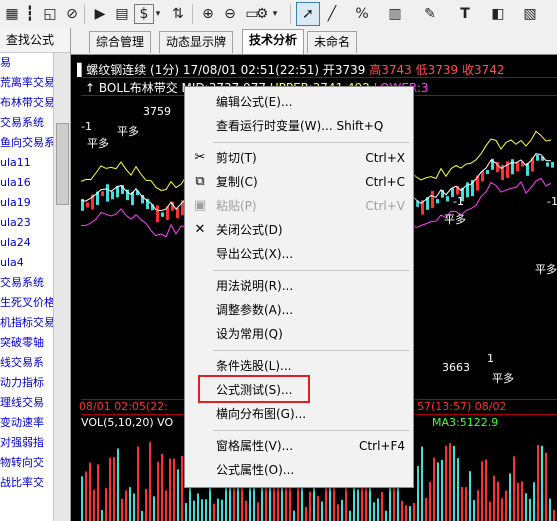 The height and width of the screenshot is (521, 557). Describe the element at coordinates (196, 42) in the screenshot. I see `tab-dynamic-board: 动态显示牌` at that location.